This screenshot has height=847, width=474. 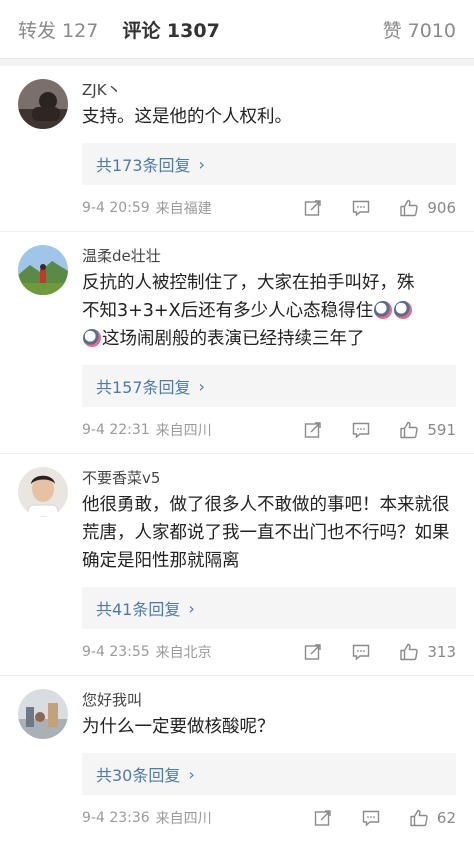 What do you see at coordinates (138, 775) in the screenshot?
I see `replies-count: 共30条回复` at bounding box center [138, 775].